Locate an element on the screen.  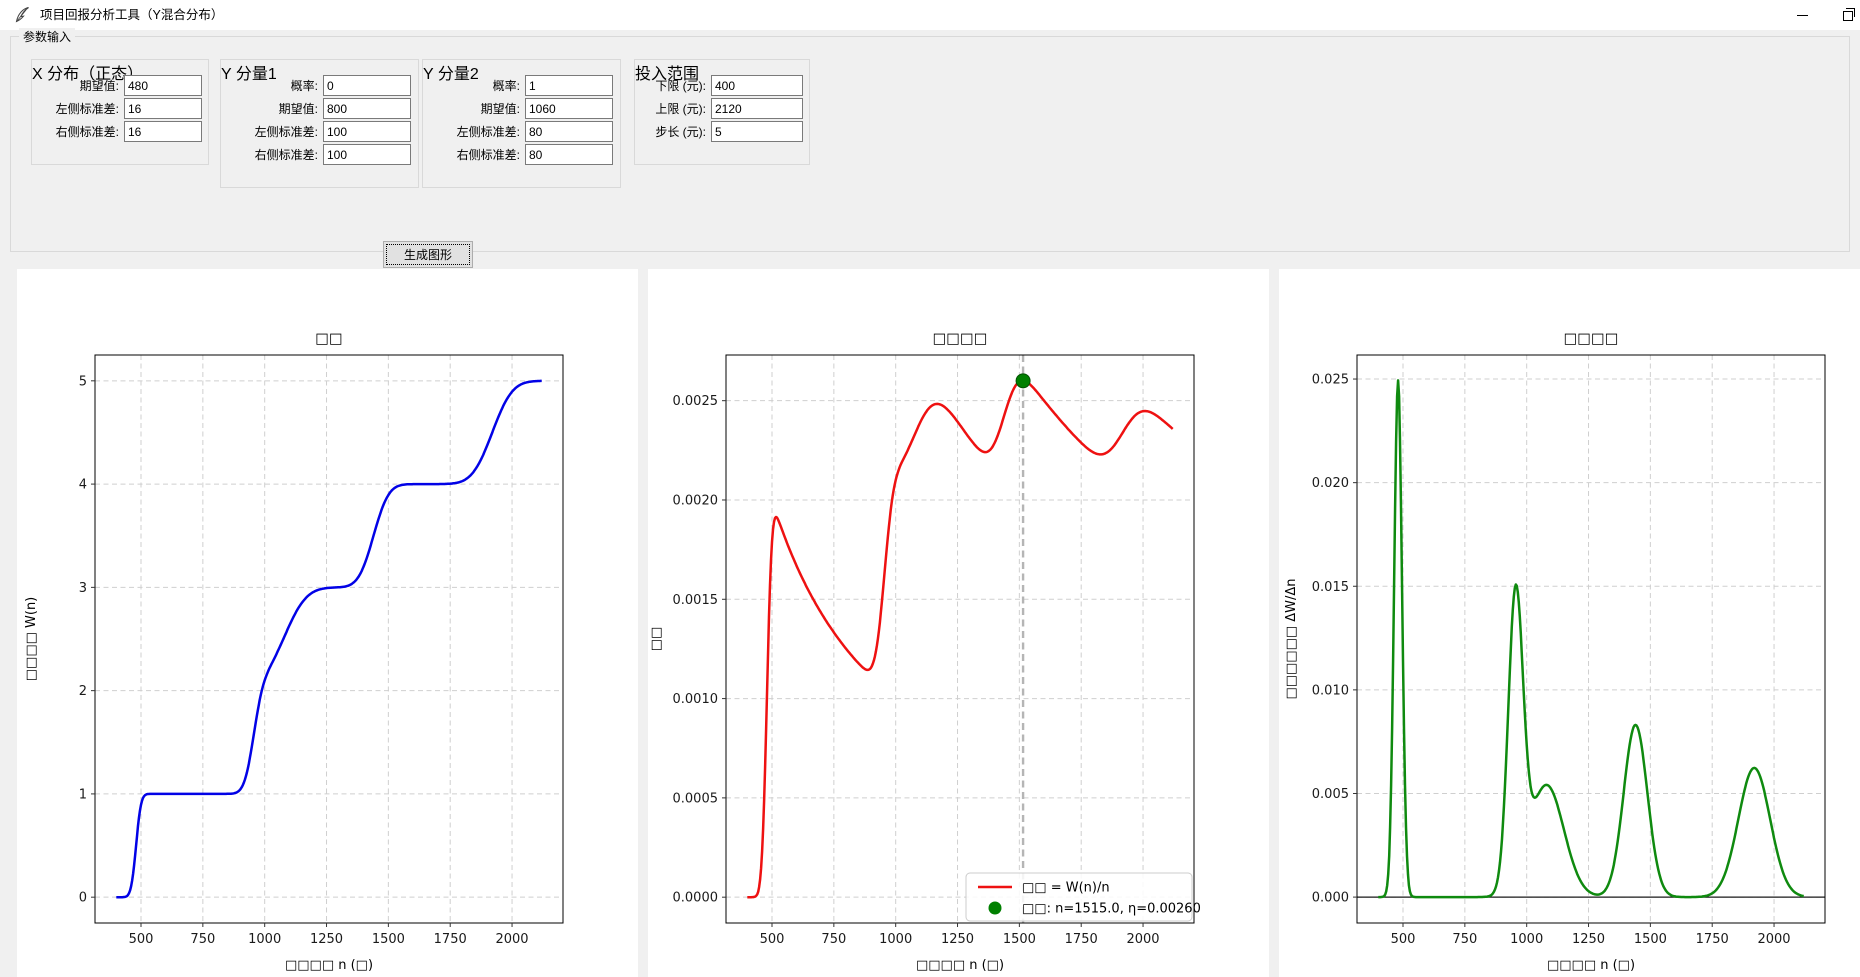
minimize-icon is located at coordinates (1802, 15).